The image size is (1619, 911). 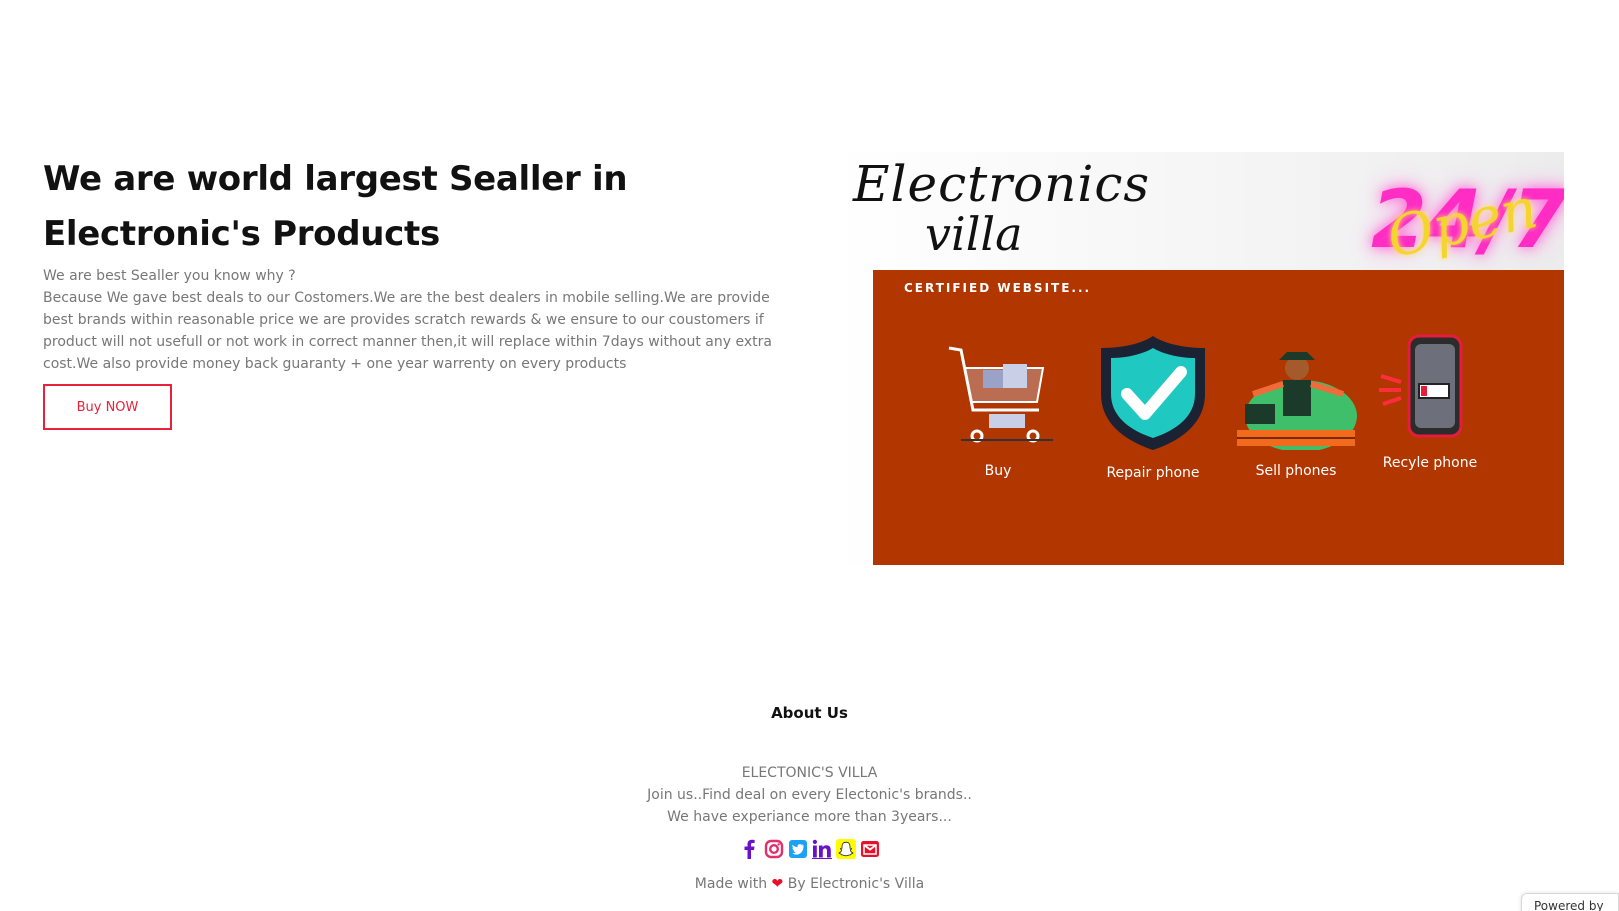 I want to click on made-with-credit: Made with ❤ By Electronic's Villa, so click(x=809, y=884).